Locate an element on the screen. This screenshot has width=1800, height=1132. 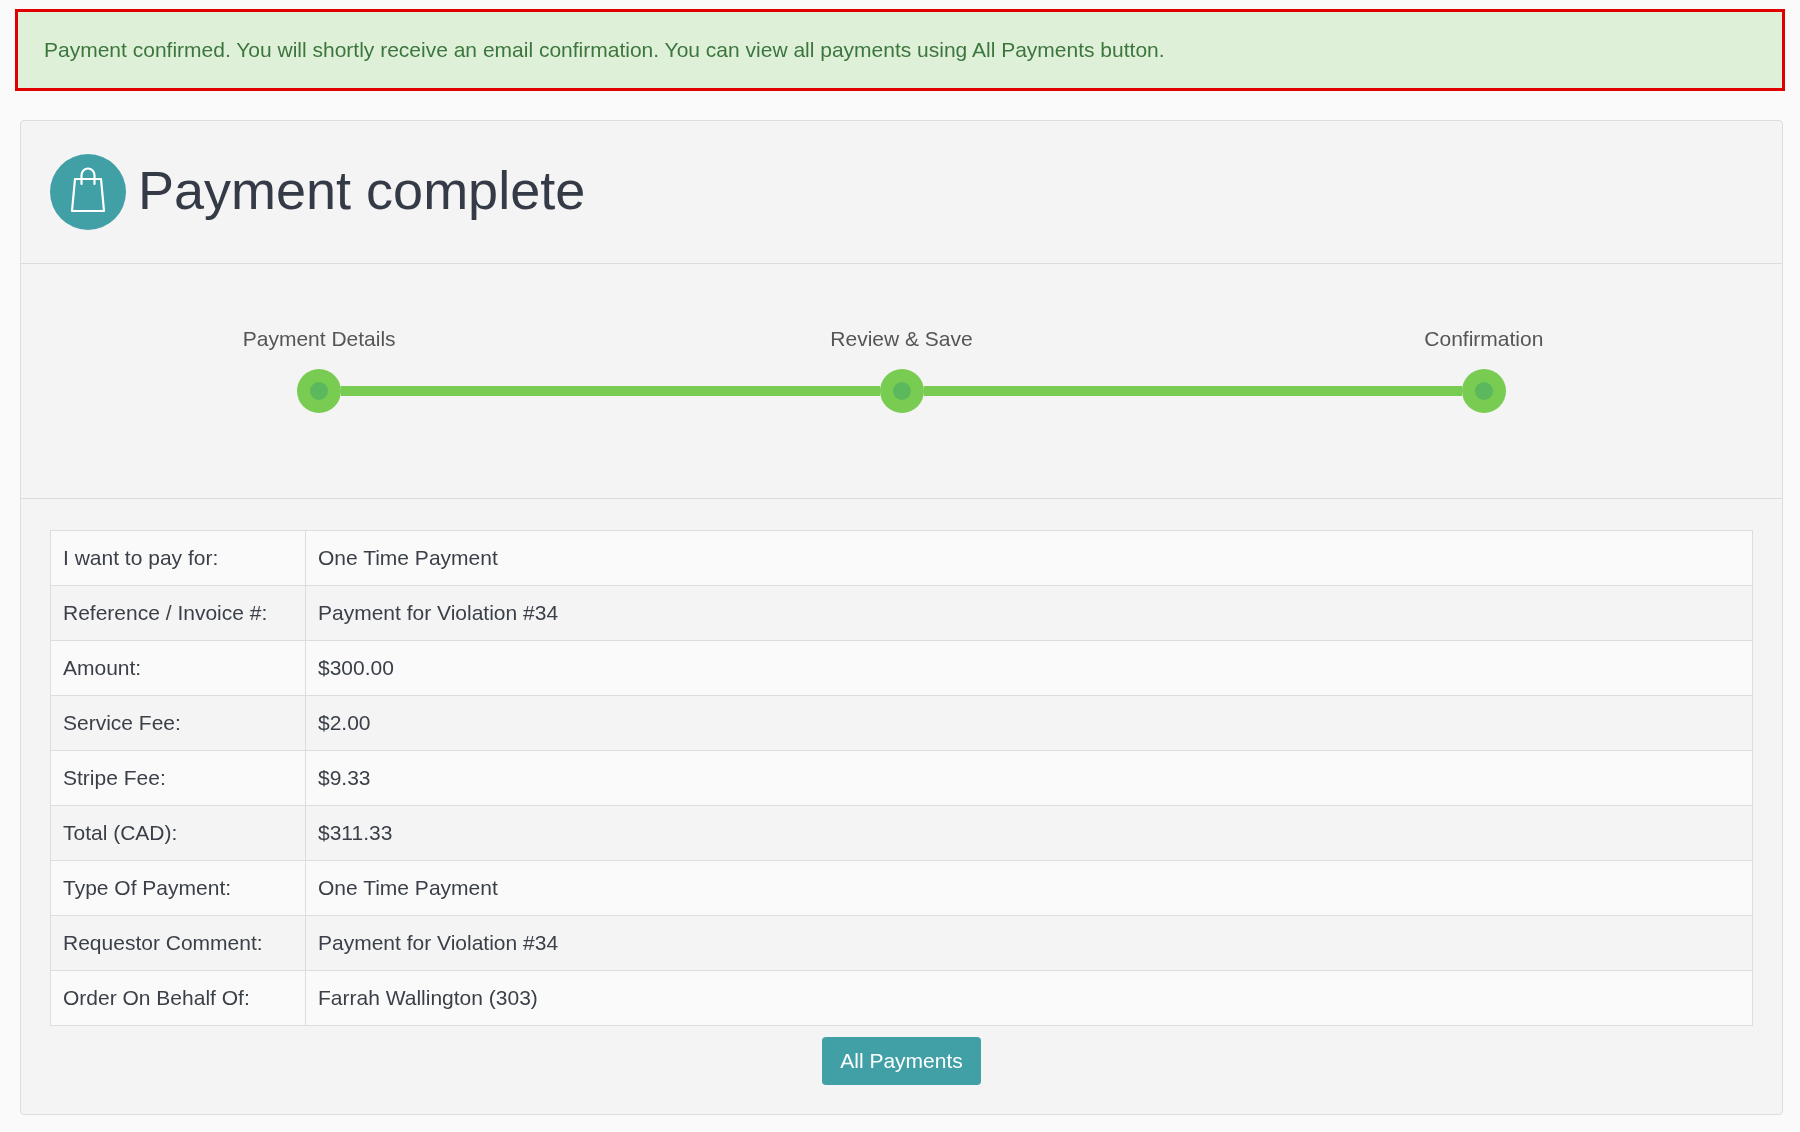
table-cell: Service Fee: is located at coordinates (178, 723).